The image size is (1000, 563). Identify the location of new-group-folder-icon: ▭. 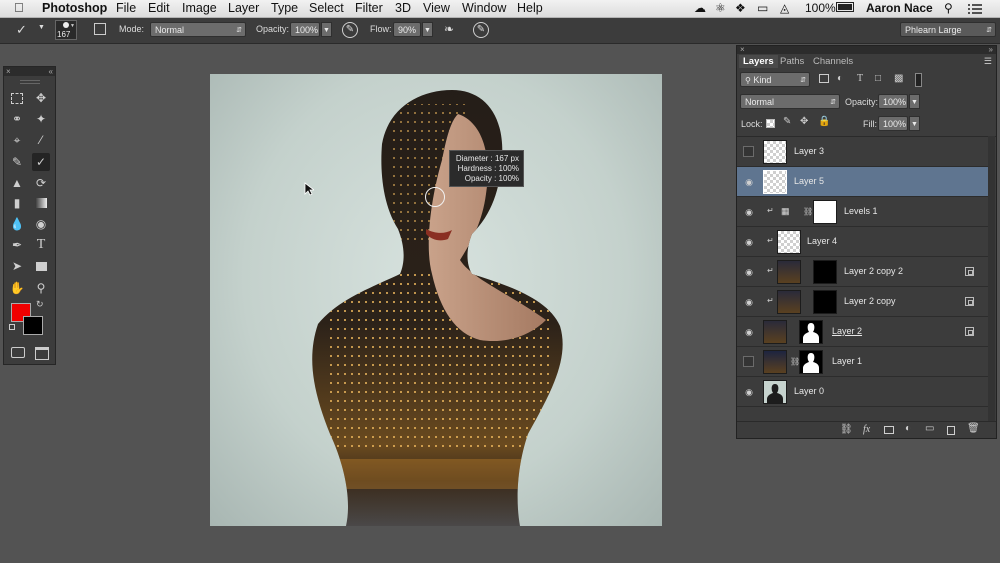
(929, 428).